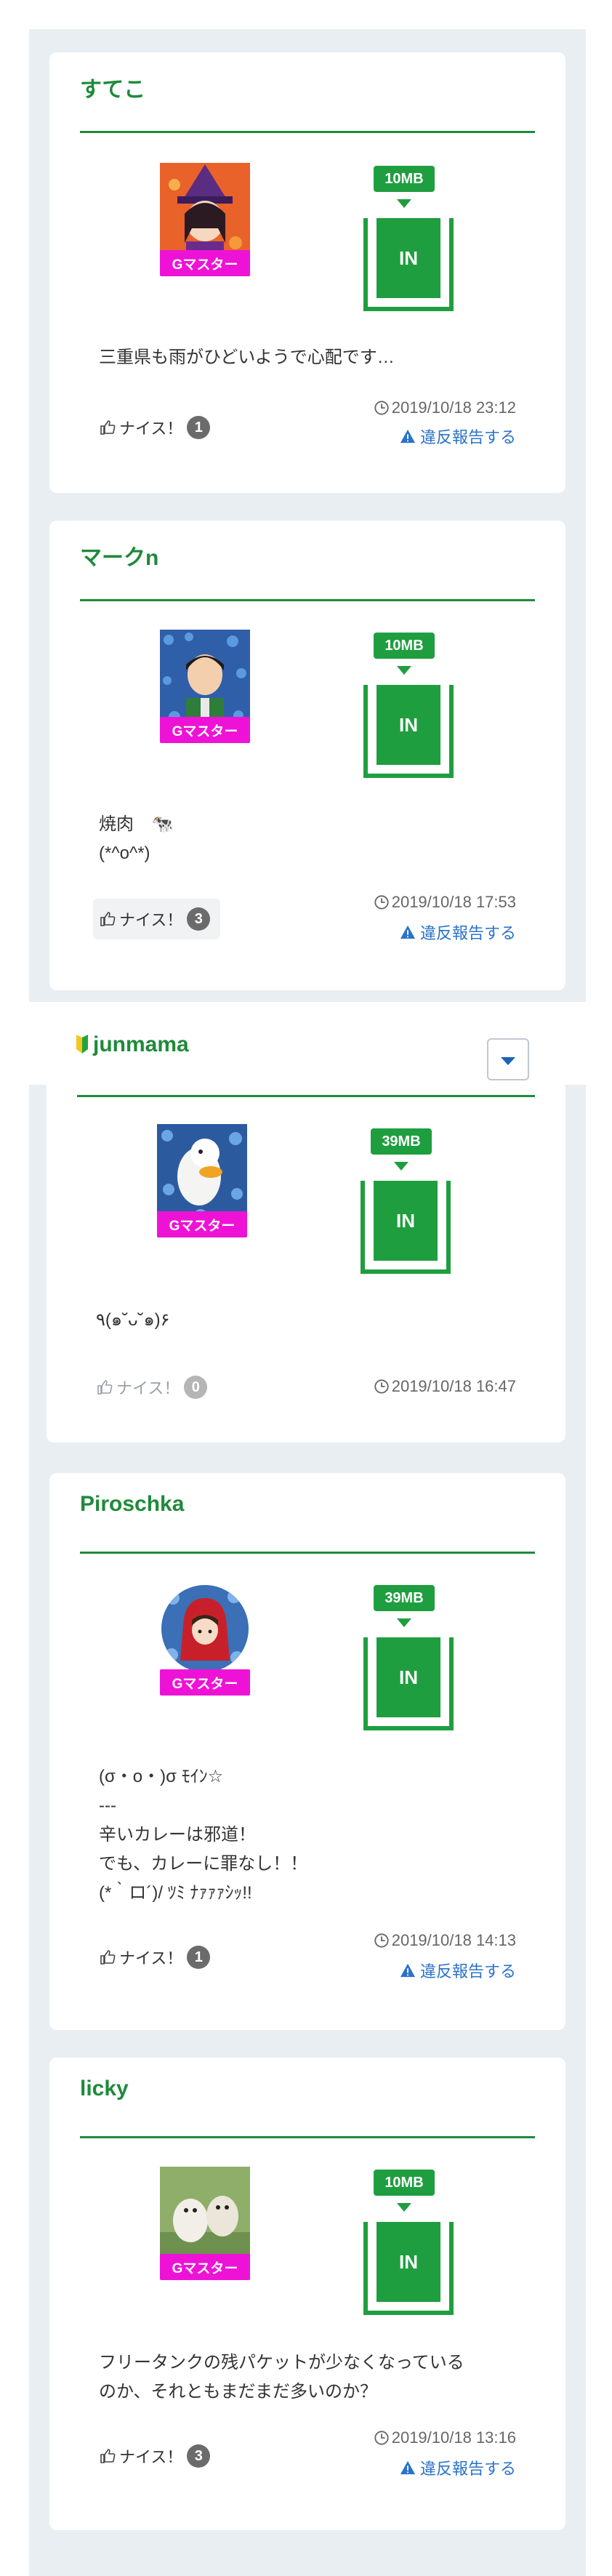 This screenshot has height=2576, width=612. I want to click on post-author: junmama, so click(132, 1044).